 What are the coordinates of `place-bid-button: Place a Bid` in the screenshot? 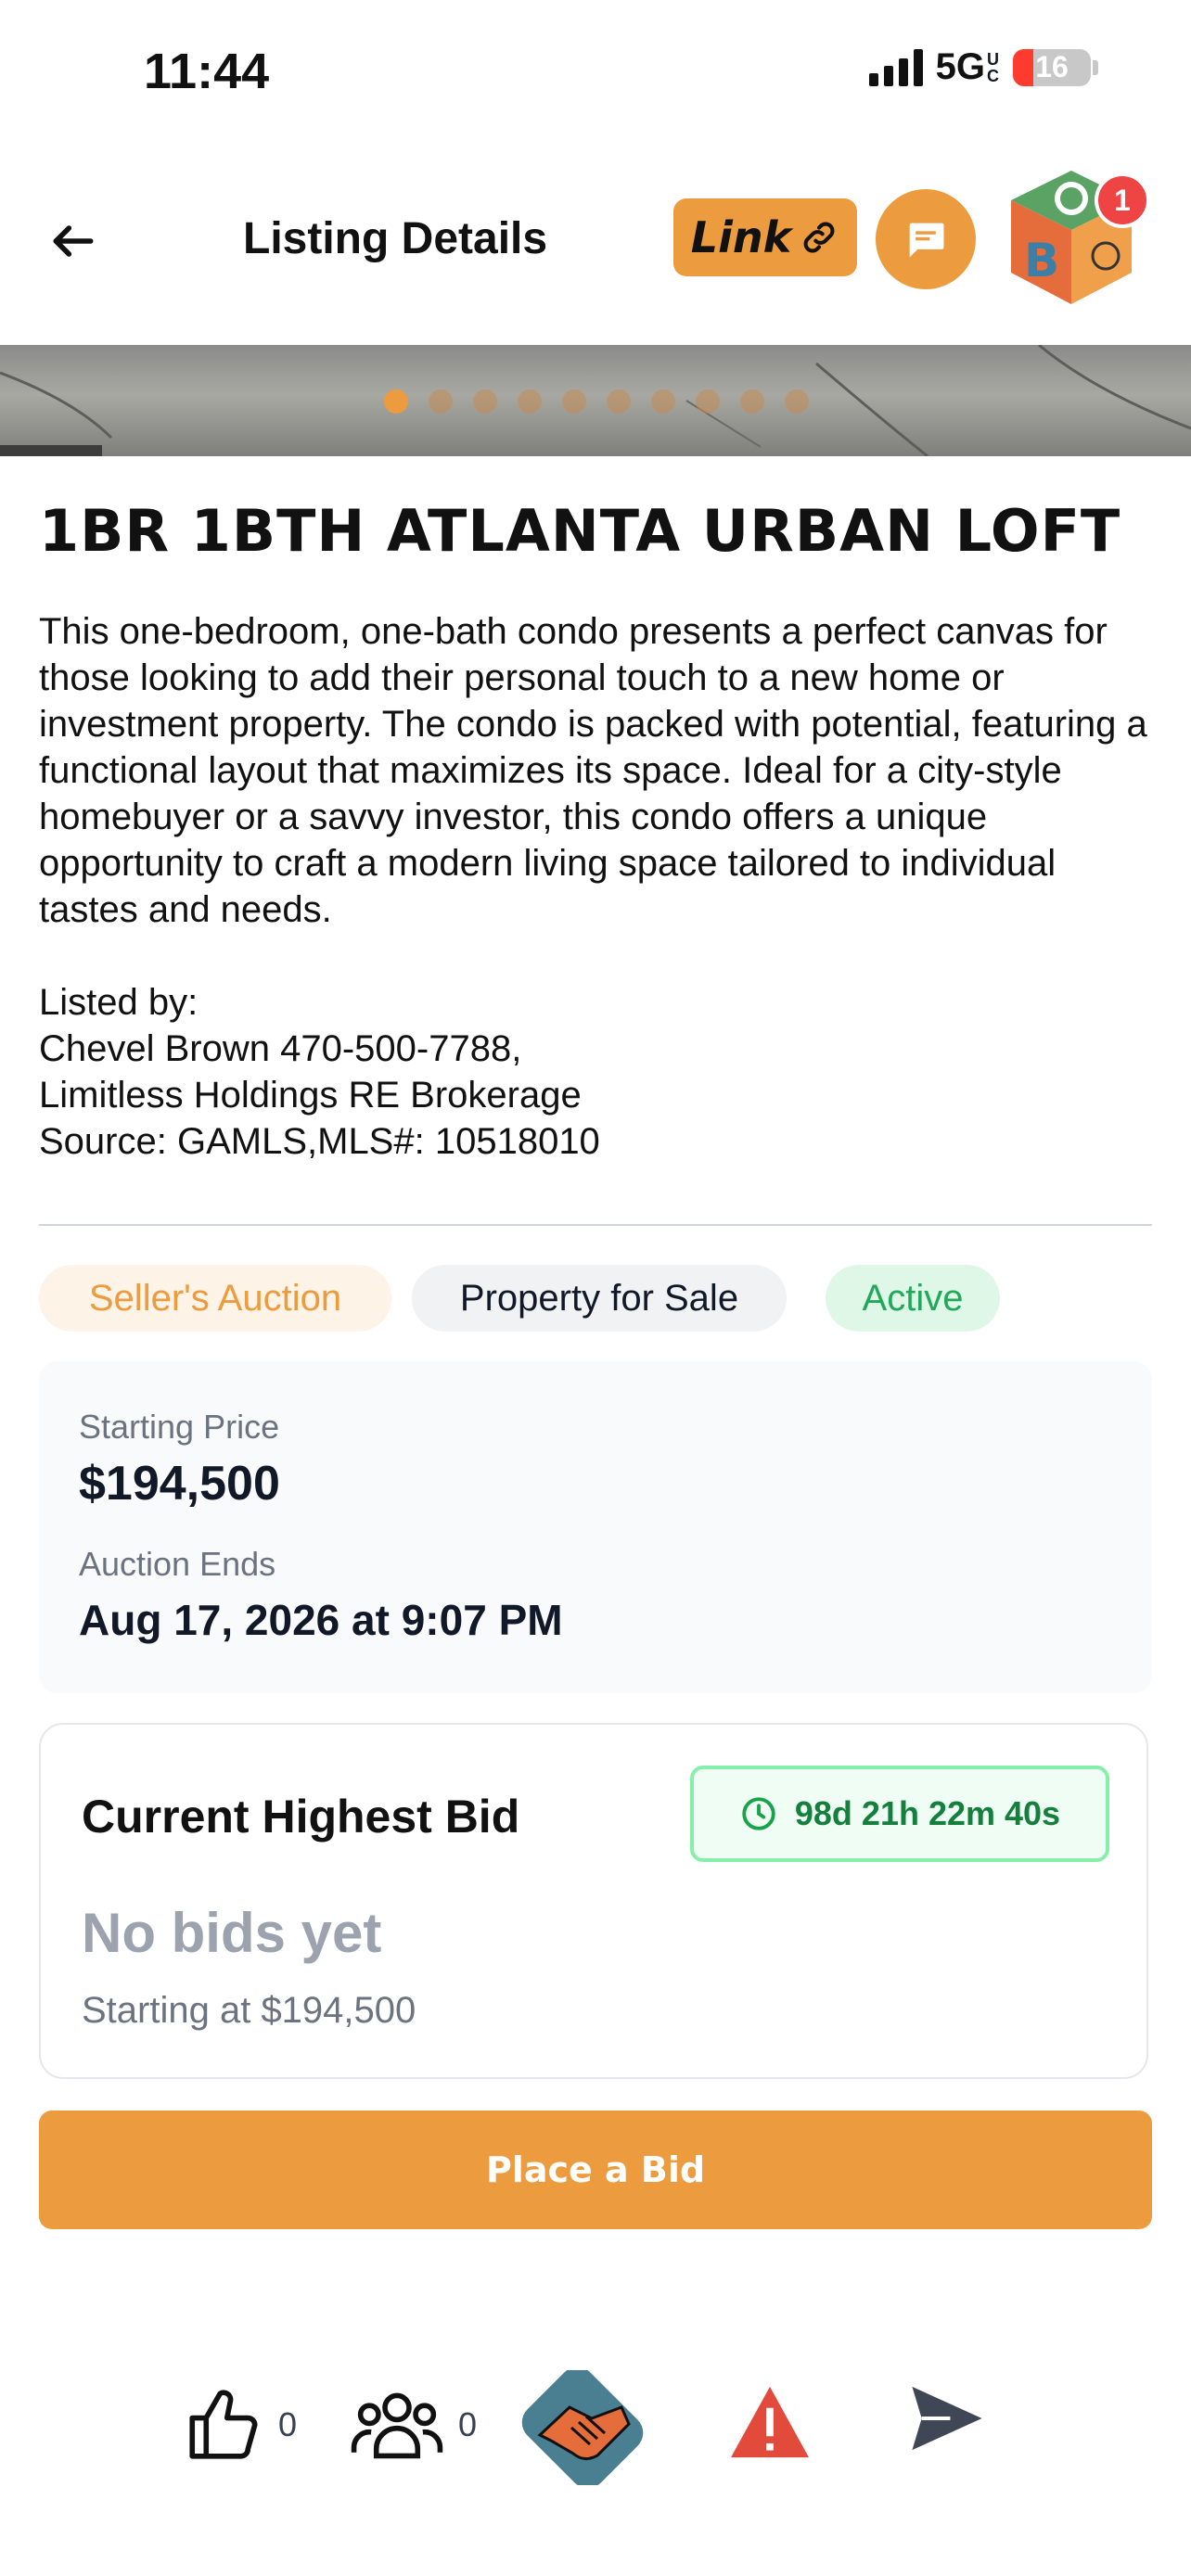 It's located at (595, 2170).